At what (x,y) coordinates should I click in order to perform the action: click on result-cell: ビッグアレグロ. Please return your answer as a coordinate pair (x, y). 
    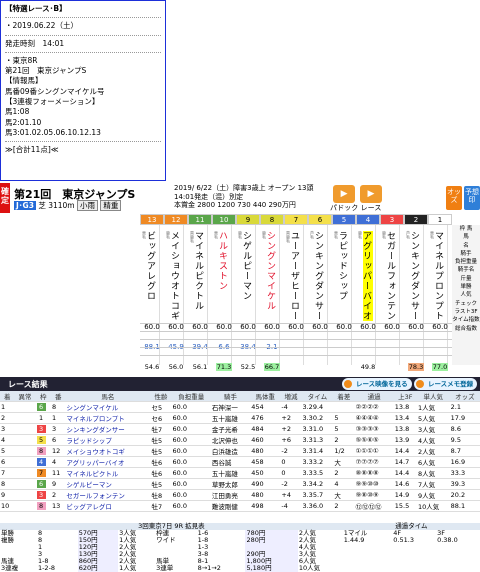
    Looking at the image, I should click on (108, 506).